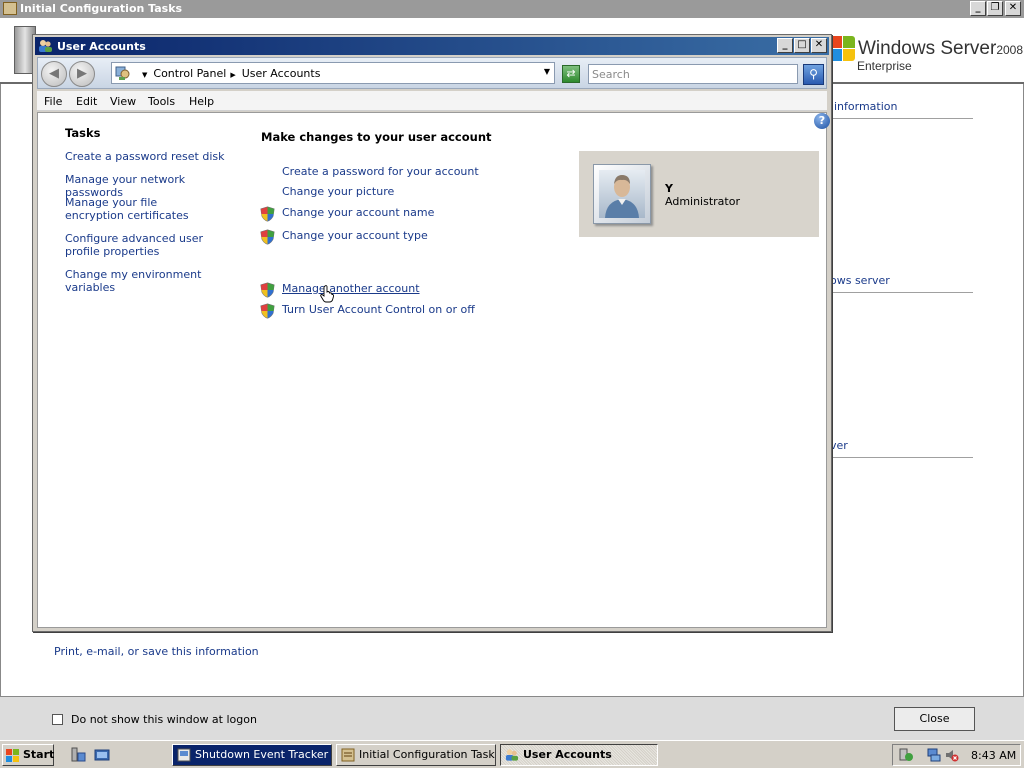 Image resolution: width=1024 pixels, height=768 pixels. What do you see at coordinates (952, 755) in the screenshot?
I see `volume-muted-tray-icon` at bounding box center [952, 755].